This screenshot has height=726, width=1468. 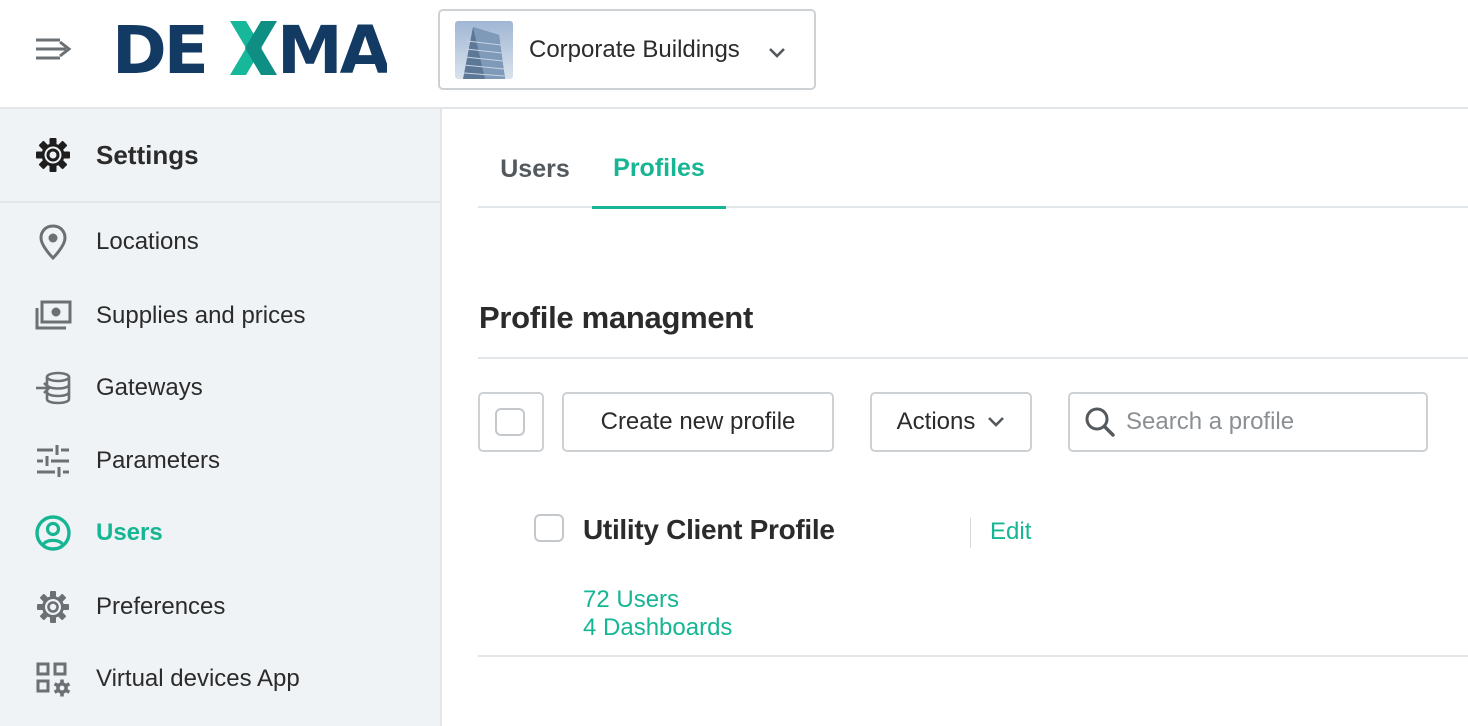 I want to click on tab-profiles: Profiles, so click(x=659, y=169).